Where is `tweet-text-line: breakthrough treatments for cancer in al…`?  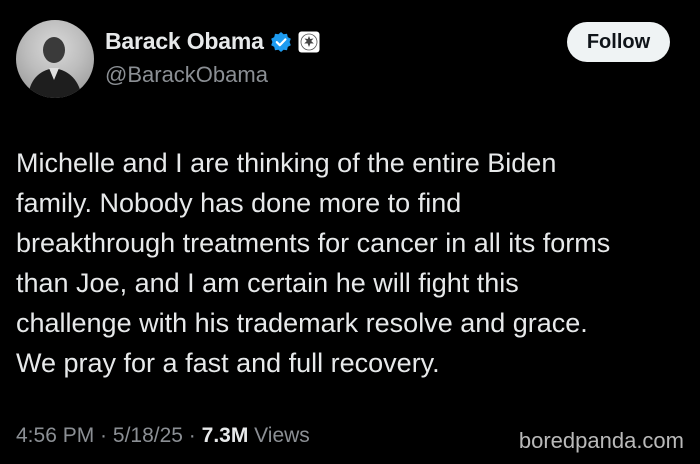 tweet-text-line: breakthrough treatments for cancer in al… is located at coordinates (313, 243).